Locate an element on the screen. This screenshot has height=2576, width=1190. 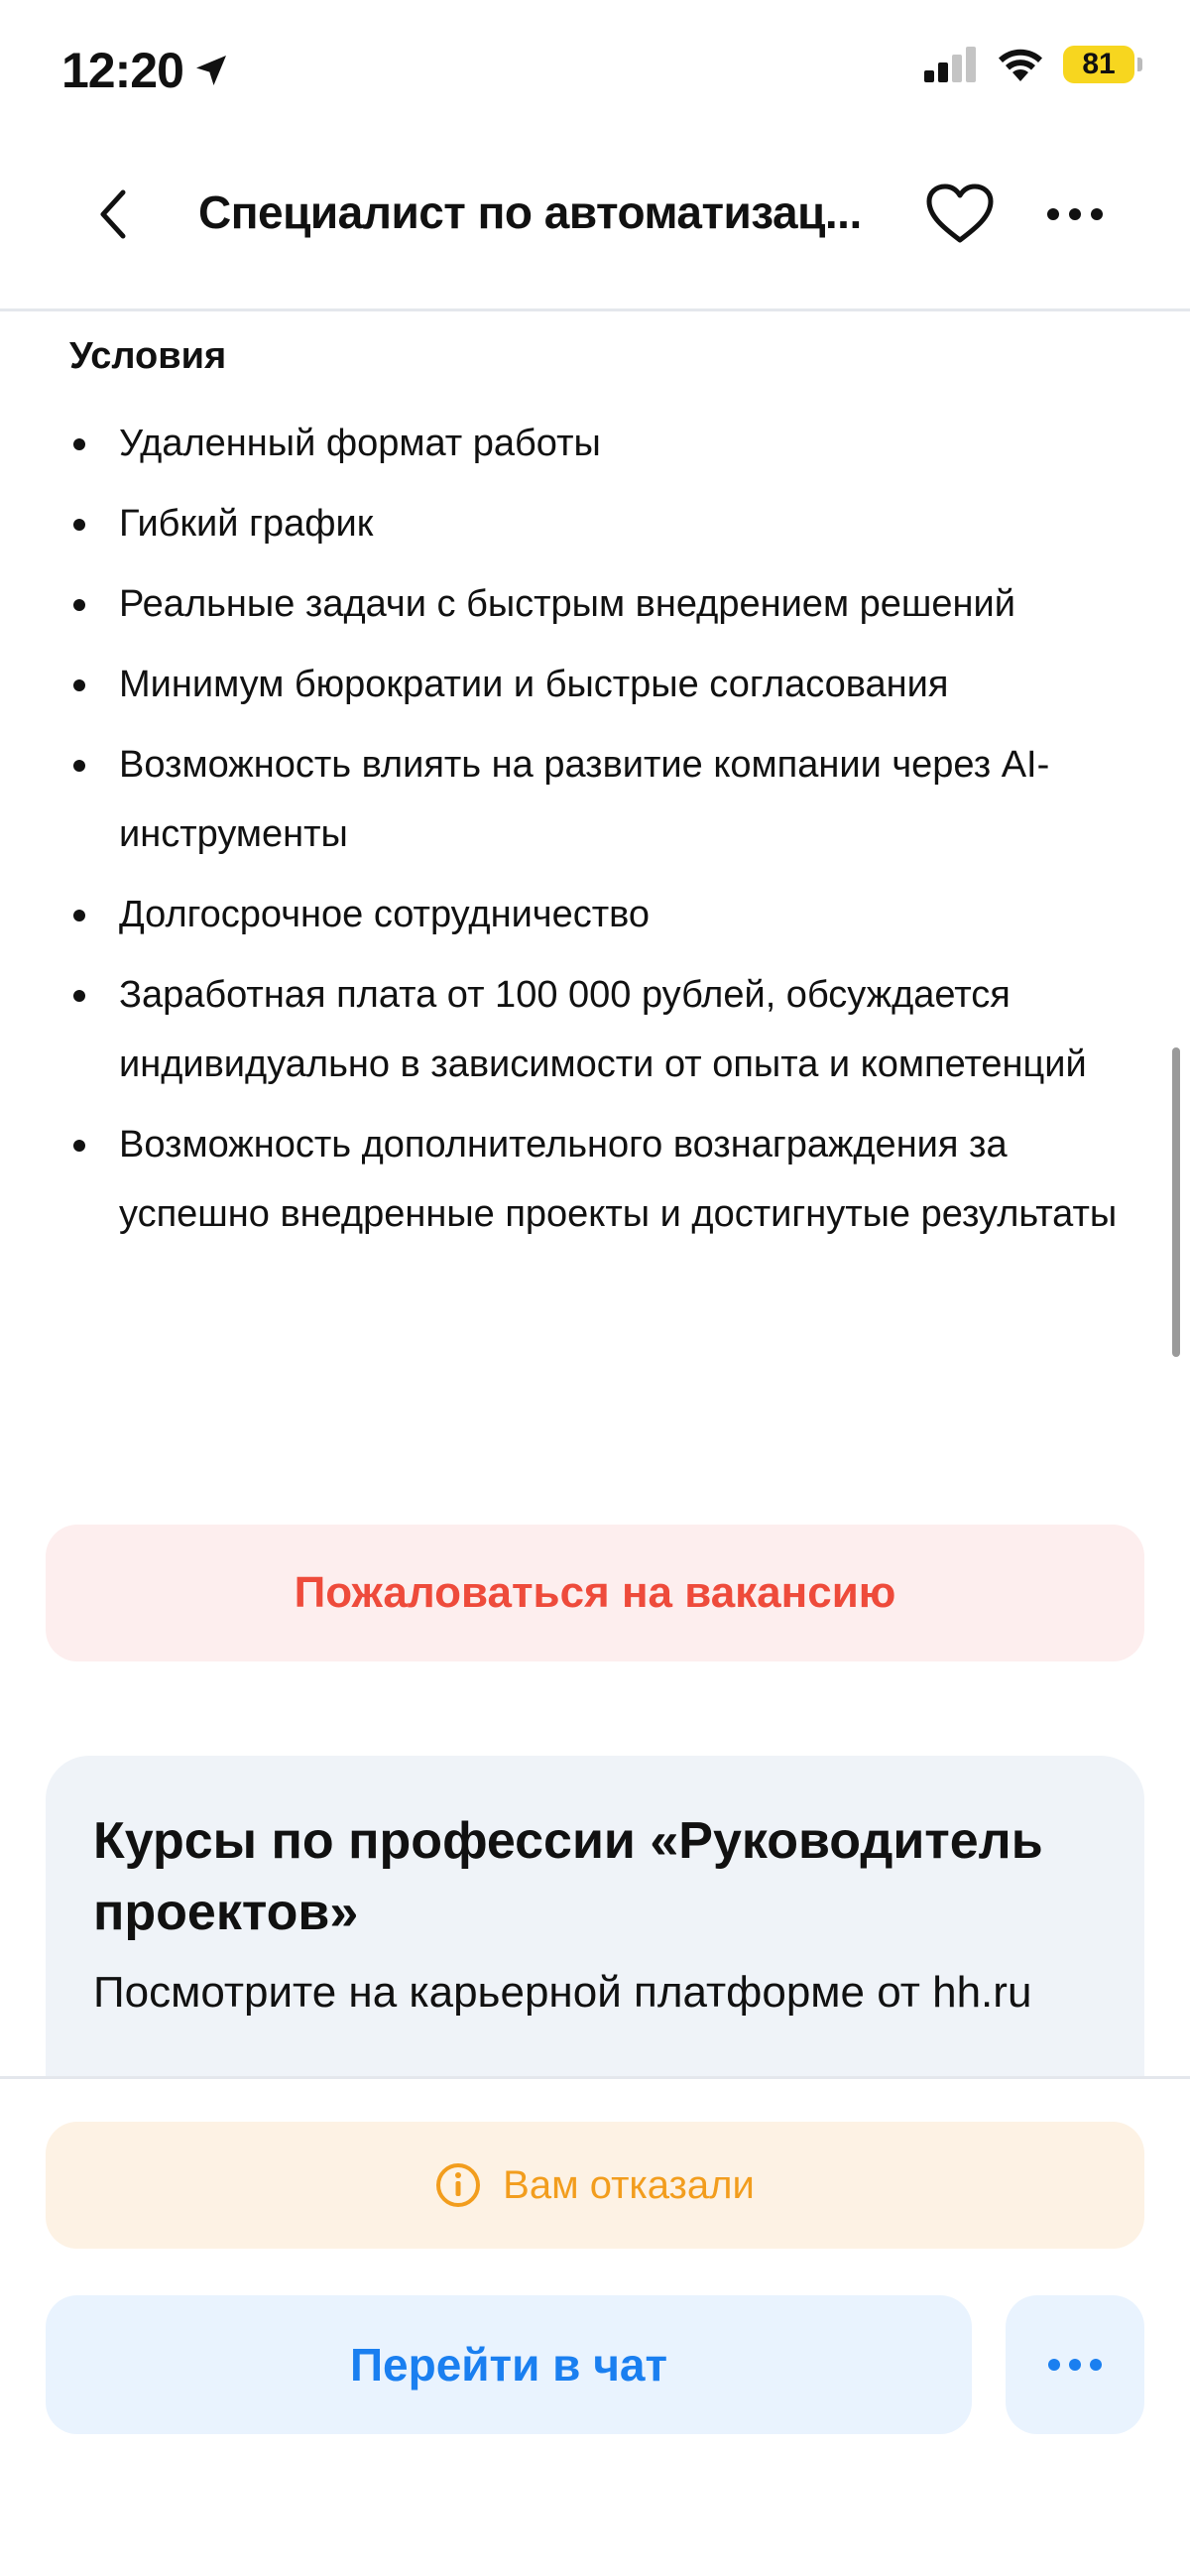
back-button is located at coordinates (113, 214).